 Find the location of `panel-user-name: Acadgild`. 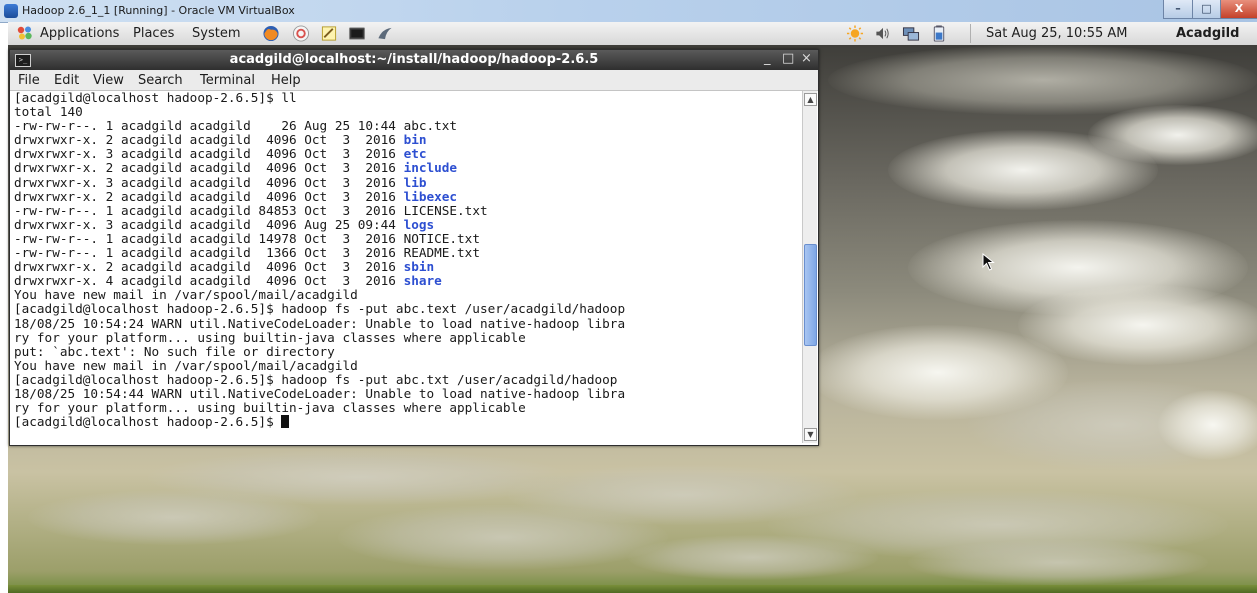

panel-user-name: Acadgild is located at coordinates (1207, 33).